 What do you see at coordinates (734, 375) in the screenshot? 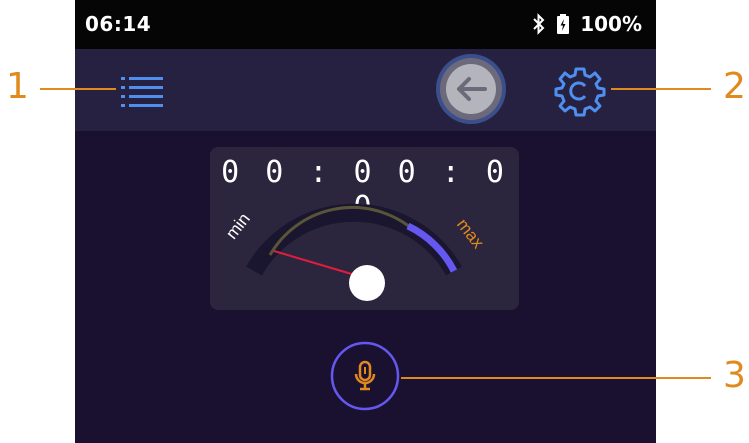
I see `callout-3-number: 3` at bounding box center [734, 375].